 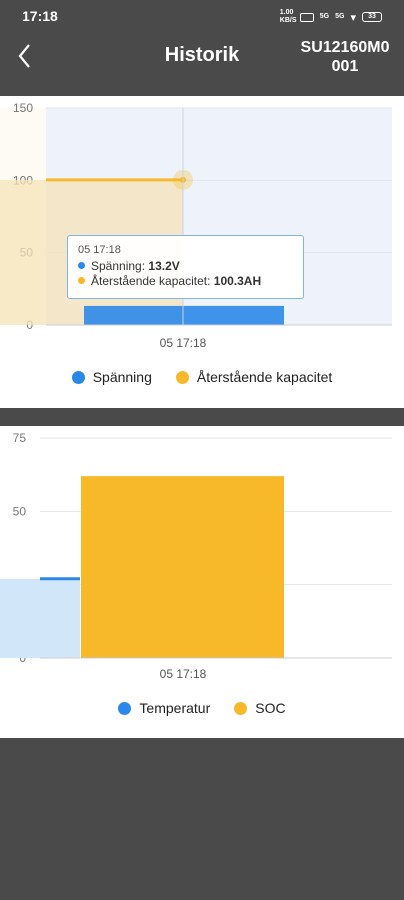 What do you see at coordinates (306, 17) in the screenshot?
I see `nfc-icon` at bounding box center [306, 17].